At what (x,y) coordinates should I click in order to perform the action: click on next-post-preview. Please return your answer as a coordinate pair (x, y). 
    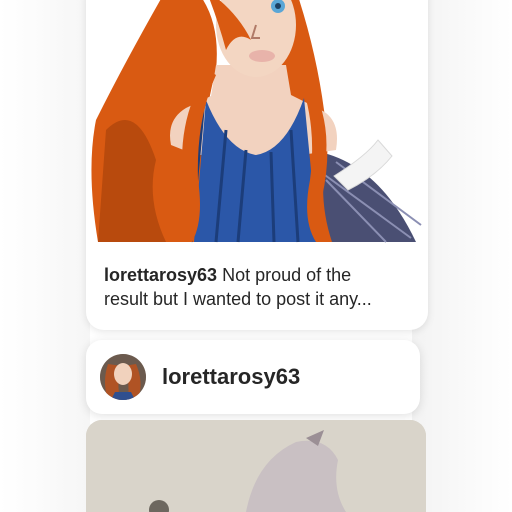
    Looking at the image, I should click on (256, 466).